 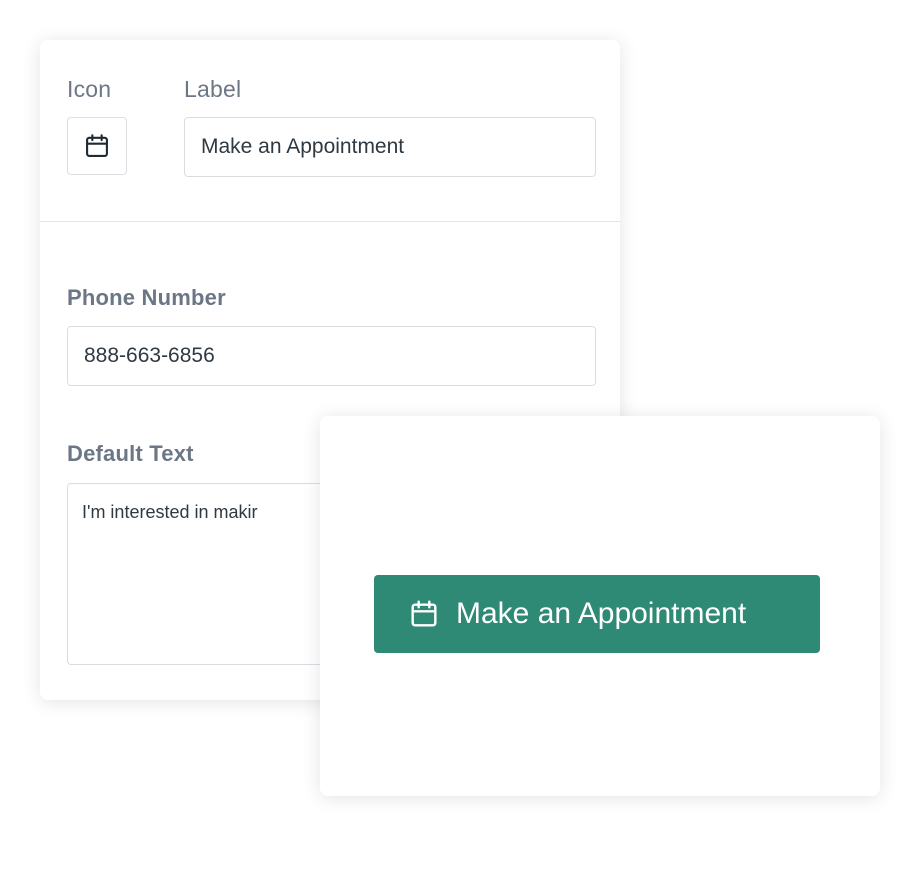 I want to click on default-text-value: I'm interested in makir, so click(x=170, y=512).